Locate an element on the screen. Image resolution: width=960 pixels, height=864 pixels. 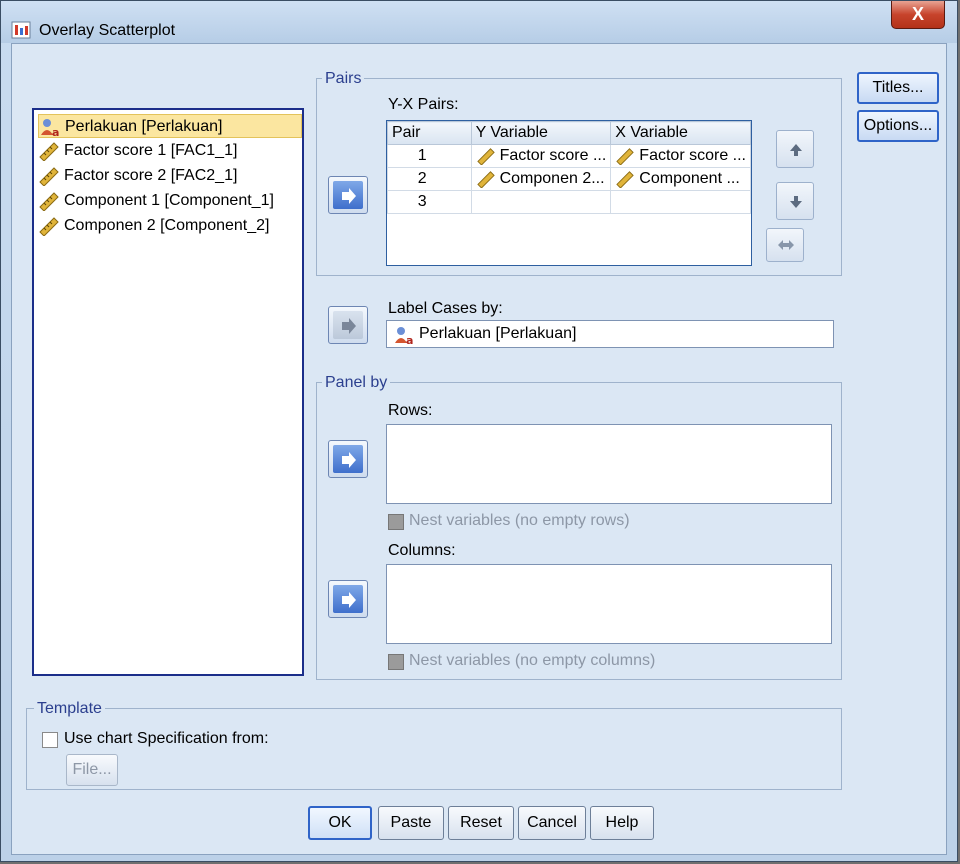
arrow-down-icon is located at coordinates (796, 202).